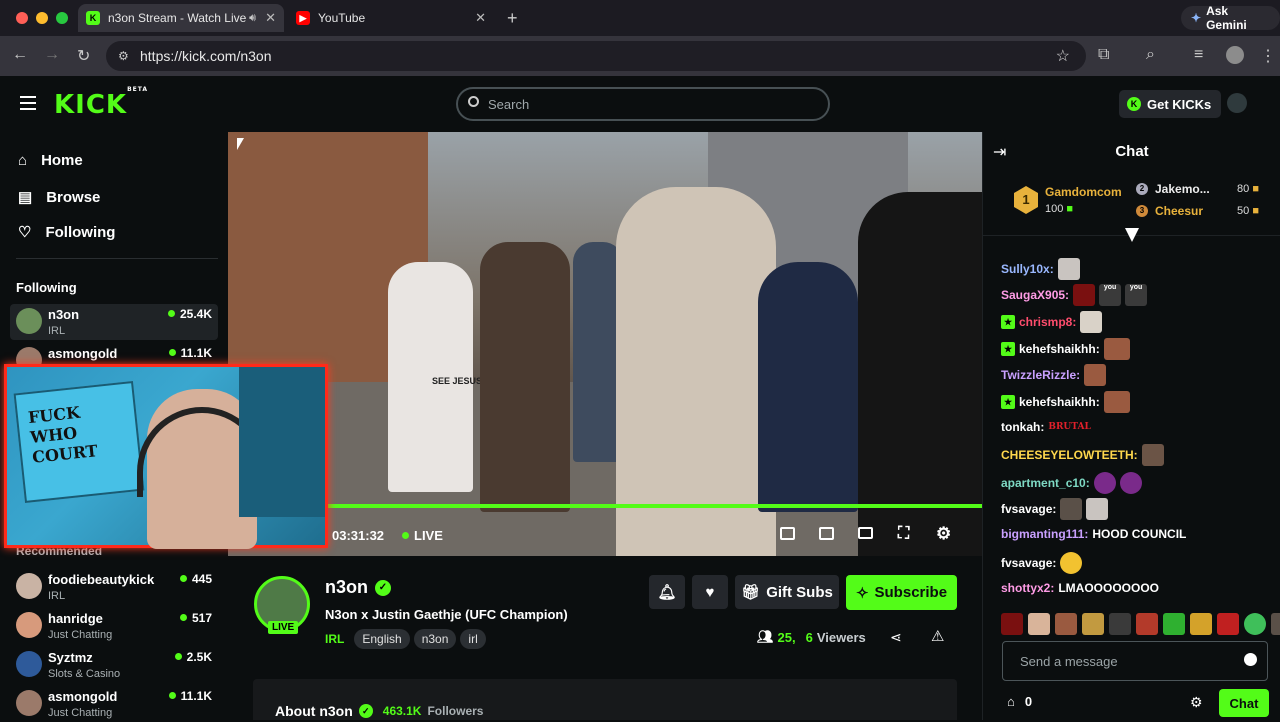 The width and height of the screenshot is (1280, 722). I want to click on heart-icon: ♥, so click(710, 592).